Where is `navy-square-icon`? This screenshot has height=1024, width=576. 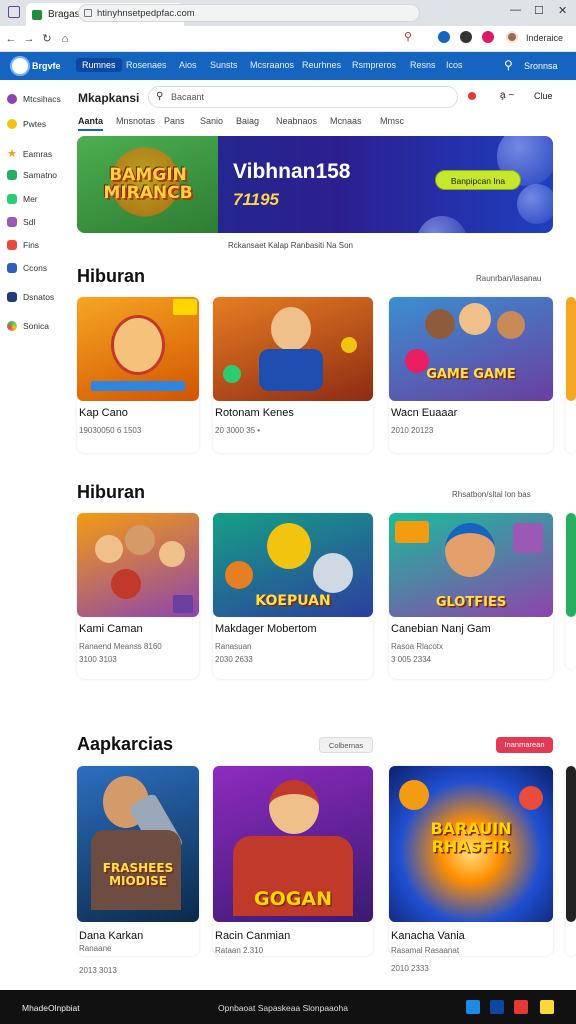
navy-square-icon is located at coordinates (12, 297).